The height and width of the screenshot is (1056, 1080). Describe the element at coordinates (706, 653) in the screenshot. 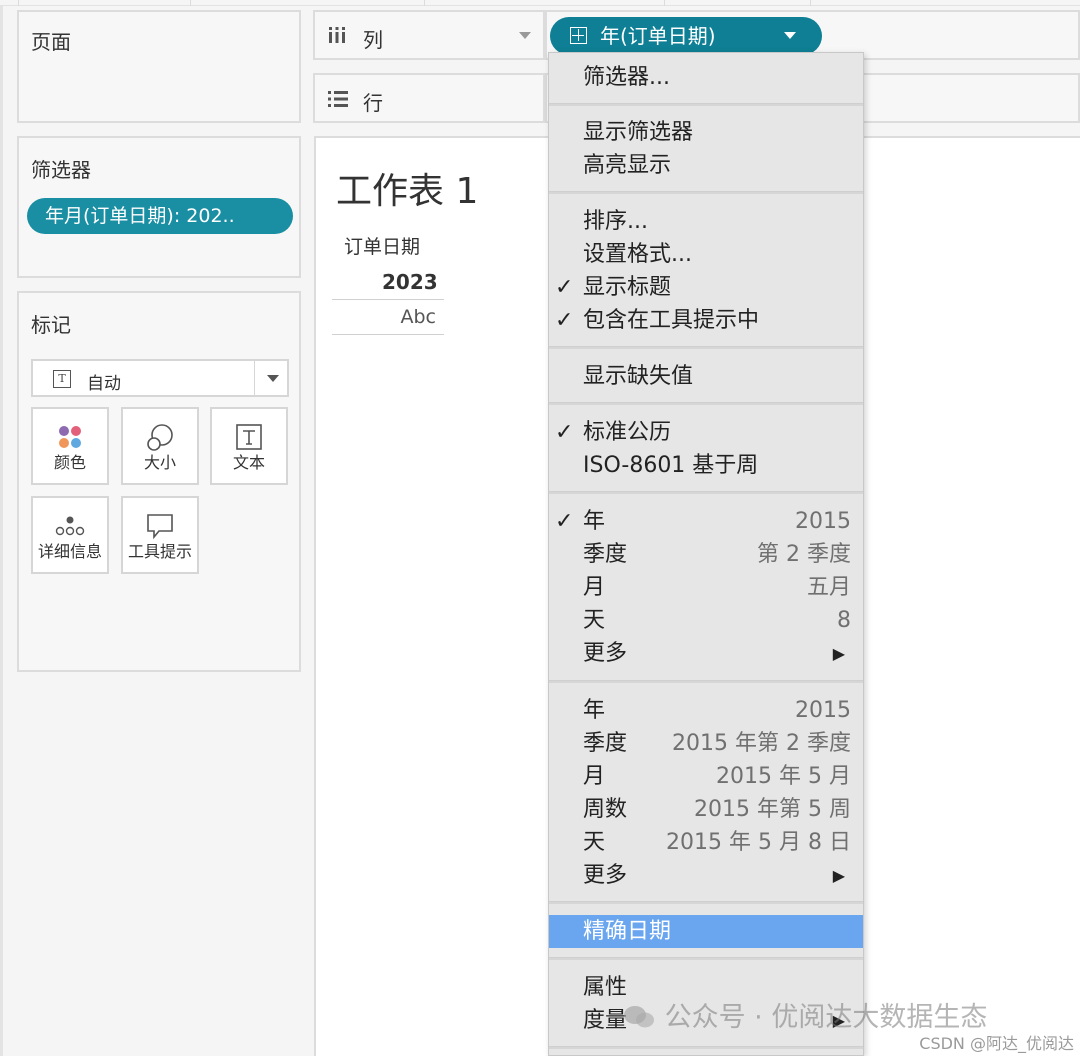

I see `menu-item-more-parts: 更多 ▶` at that location.